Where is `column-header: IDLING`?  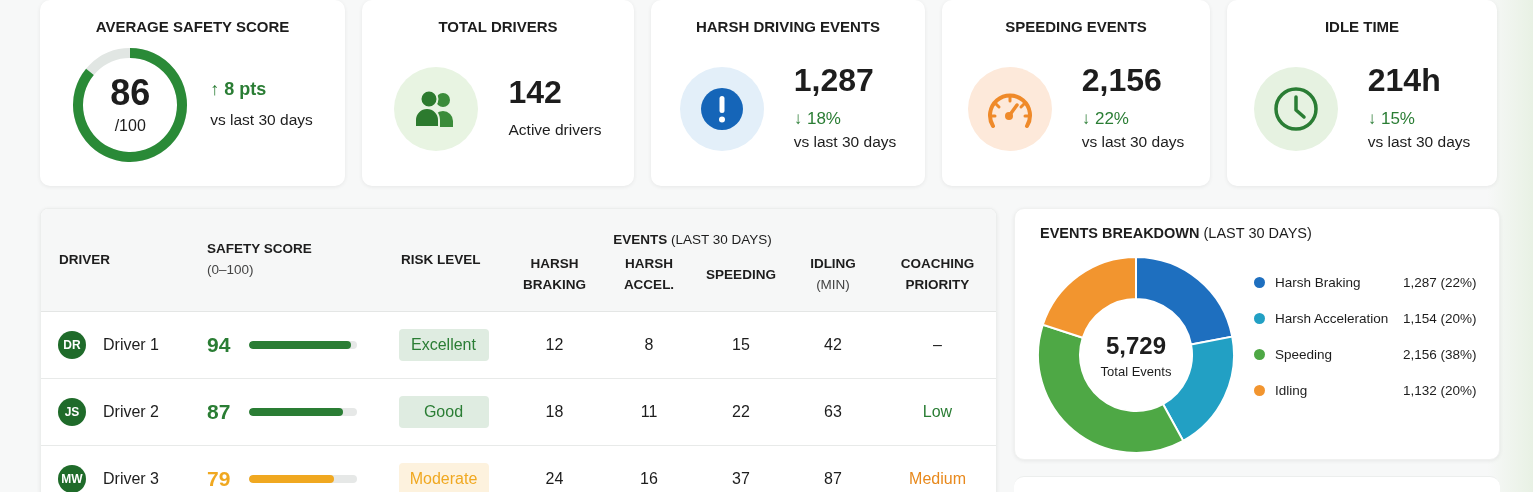
column-header: IDLING is located at coordinates (833, 264).